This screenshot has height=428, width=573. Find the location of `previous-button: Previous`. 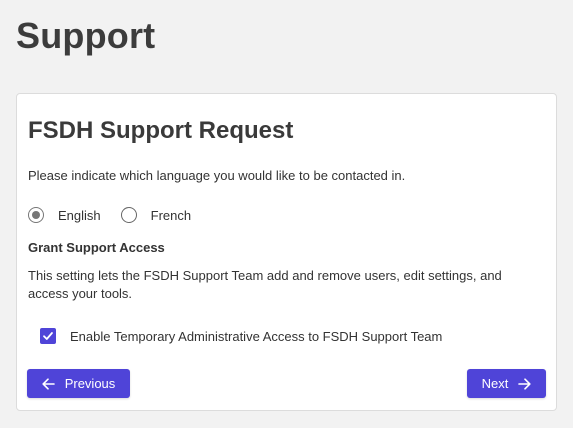

previous-button: Previous is located at coordinates (78, 383).